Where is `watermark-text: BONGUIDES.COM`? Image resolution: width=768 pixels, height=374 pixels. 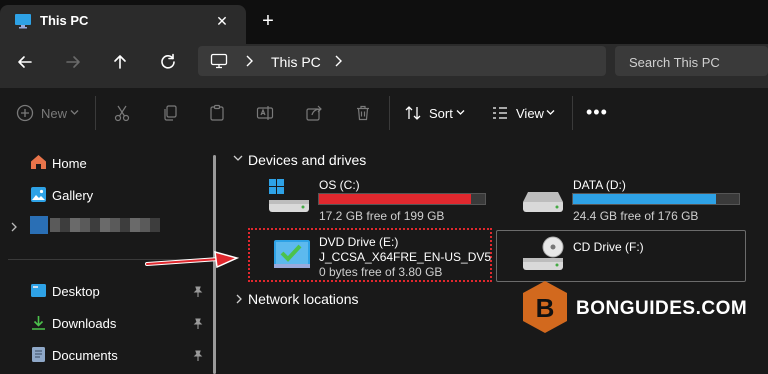 watermark-text: BONGUIDES.COM is located at coordinates (662, 308).